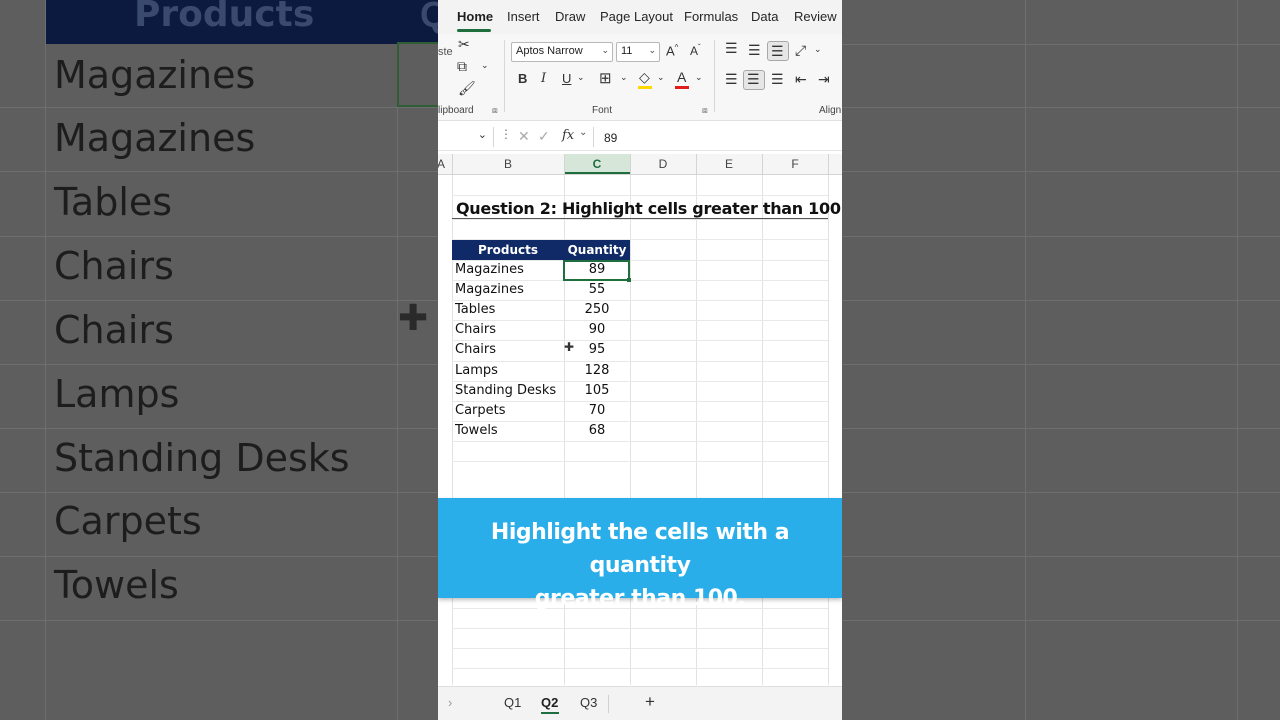  Describe the element at coordinates (475, 16) in the screenshot. I see `tab-home: Home` at that location.